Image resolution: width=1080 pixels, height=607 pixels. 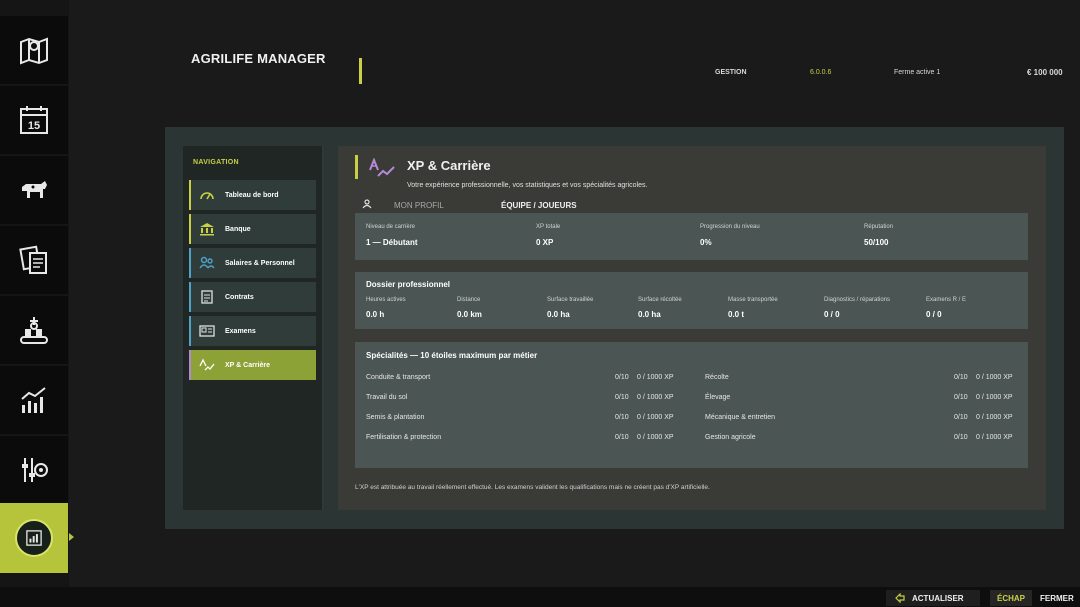 I want to click on escape-key-hint: ÉCHAP, so click(x=1011, y=598).